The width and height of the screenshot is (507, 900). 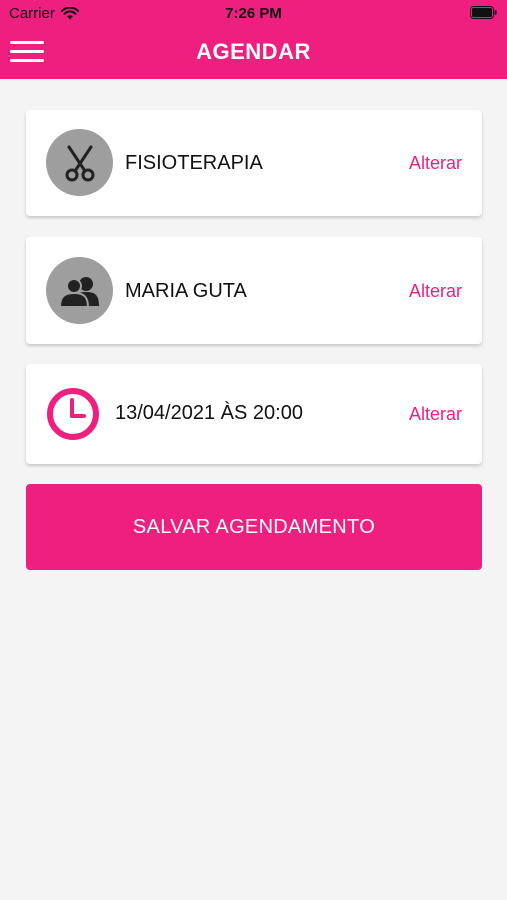 I want to click on top-bar: Carrier 7:26 PM AGENDAR, so click(x=253, y=39).